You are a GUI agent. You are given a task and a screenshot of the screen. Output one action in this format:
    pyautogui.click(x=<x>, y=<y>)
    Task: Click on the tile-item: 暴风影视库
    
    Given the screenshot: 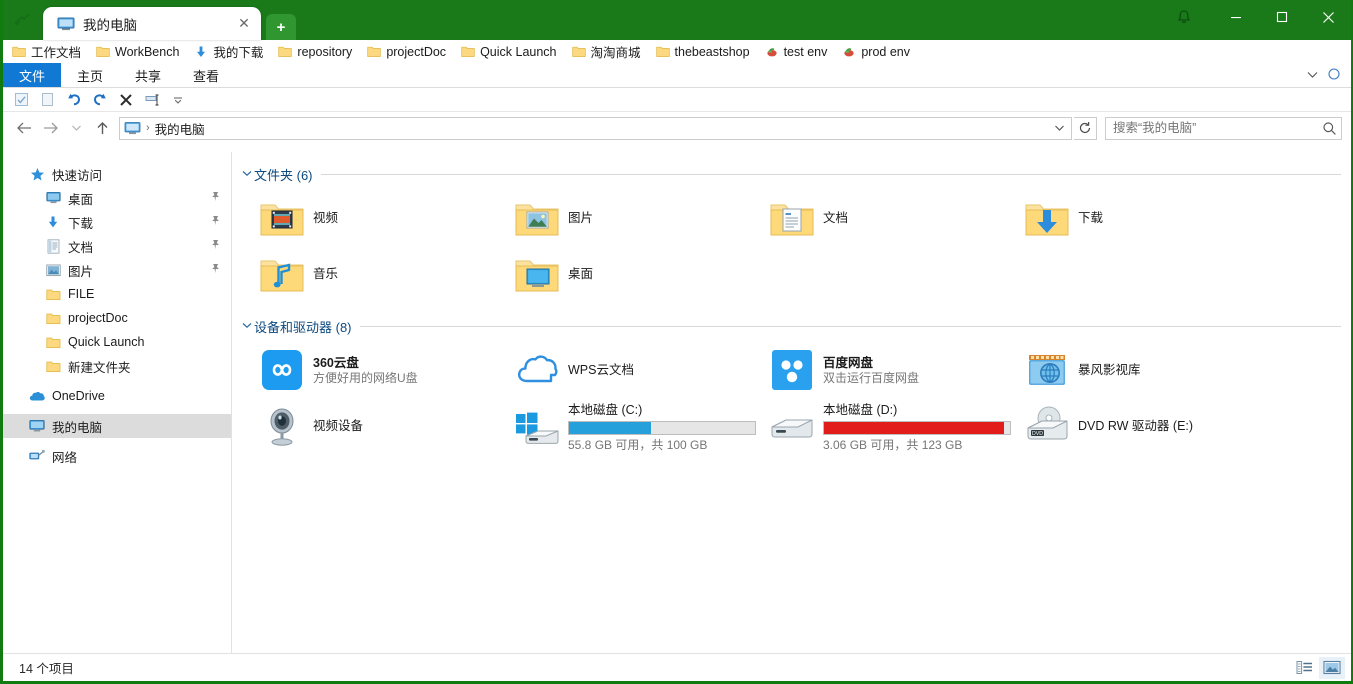 What is the action you would take?
    pyautogui.click(x=1144, y=370)
    